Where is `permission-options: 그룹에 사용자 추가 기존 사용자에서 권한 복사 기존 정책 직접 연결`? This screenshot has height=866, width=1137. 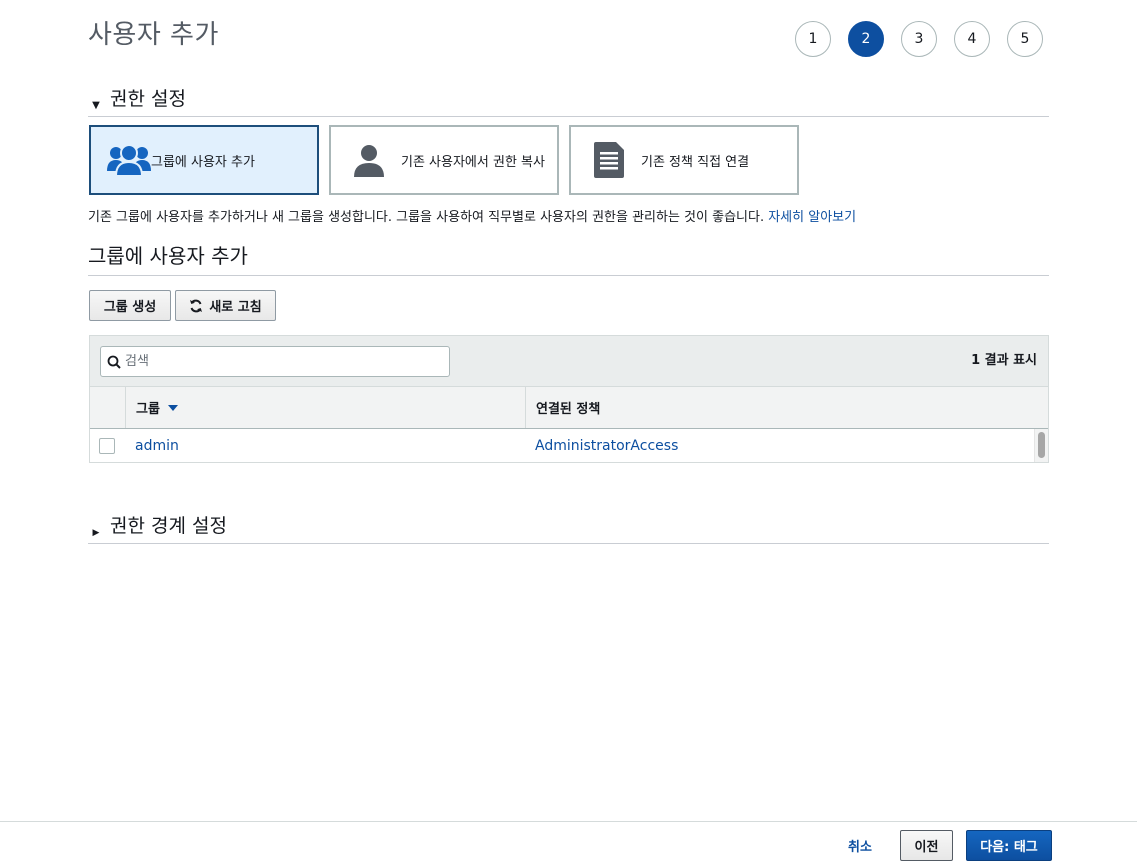 permission-options: 그룹에 사용자 추가 기존 사용자에서 권한 복사 기존 정책 직접 연결 is located at coordinates (444, 160).